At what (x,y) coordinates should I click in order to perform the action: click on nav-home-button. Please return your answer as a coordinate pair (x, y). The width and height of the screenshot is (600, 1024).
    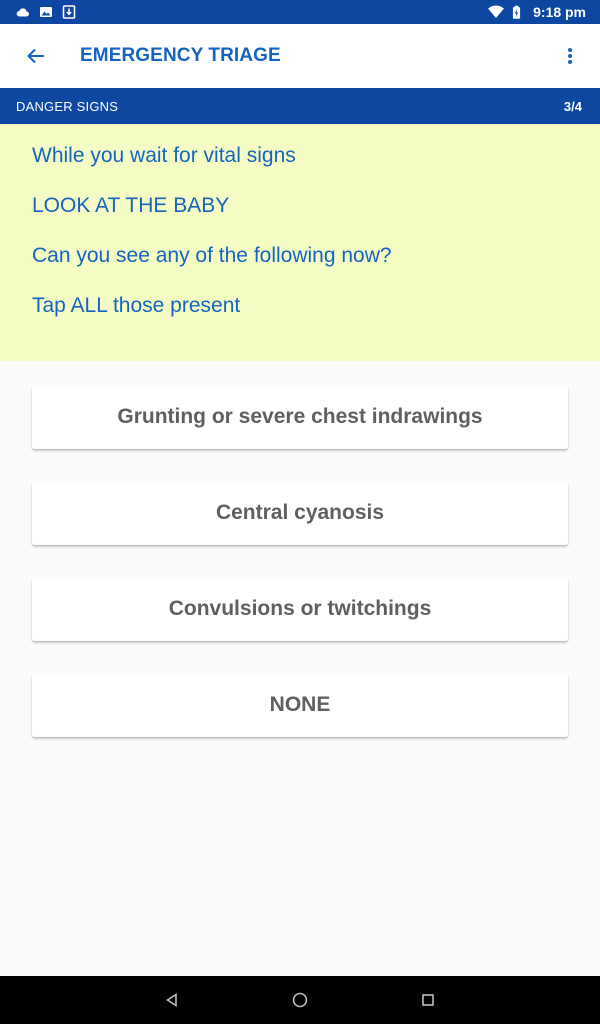
    Looking at the image, I should click on (300, 1000).